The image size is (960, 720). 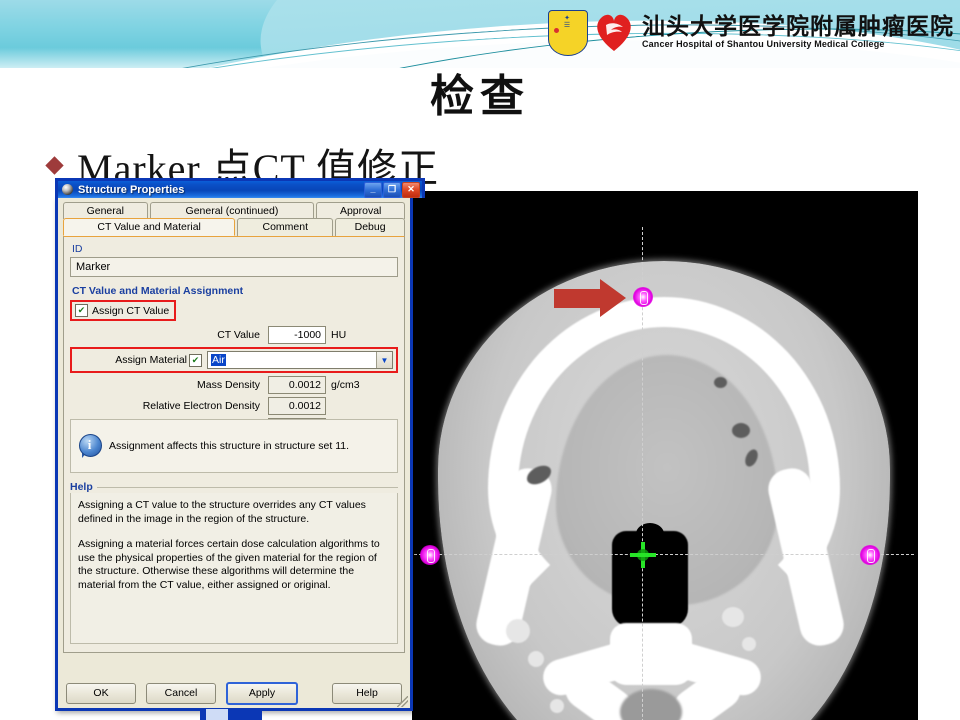 I want to click on diamond-bullet-icon, so click(x=54, y=165).